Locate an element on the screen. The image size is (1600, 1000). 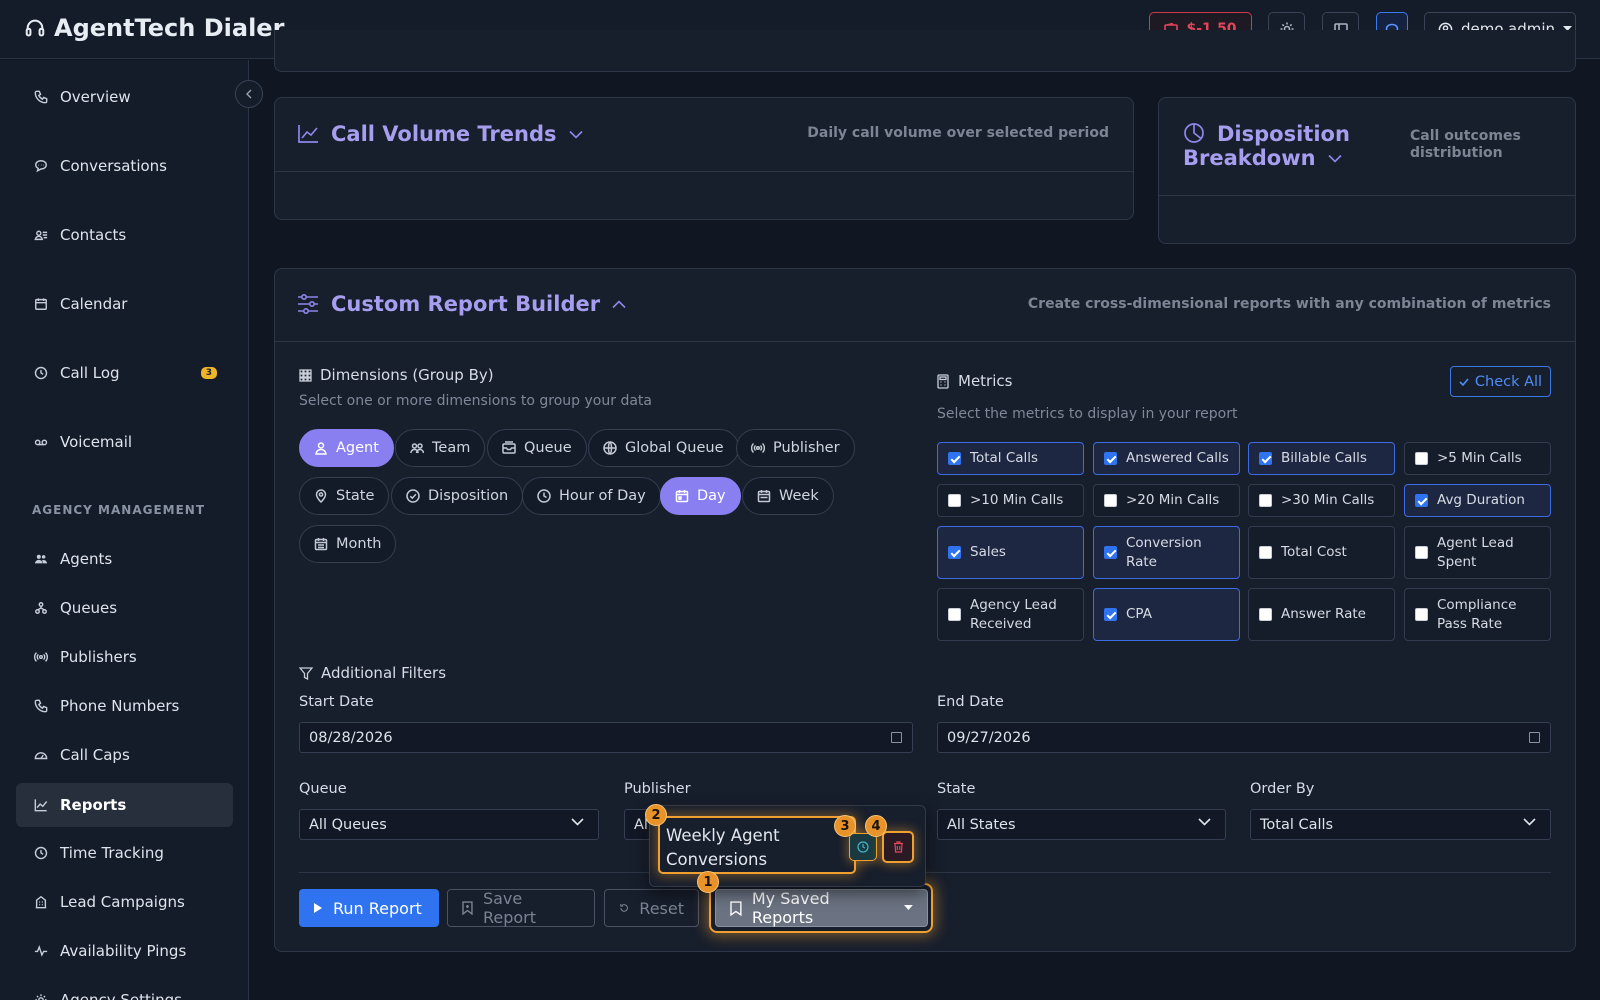
metric-option: Total Calls is located at coordinates (1010, 458).